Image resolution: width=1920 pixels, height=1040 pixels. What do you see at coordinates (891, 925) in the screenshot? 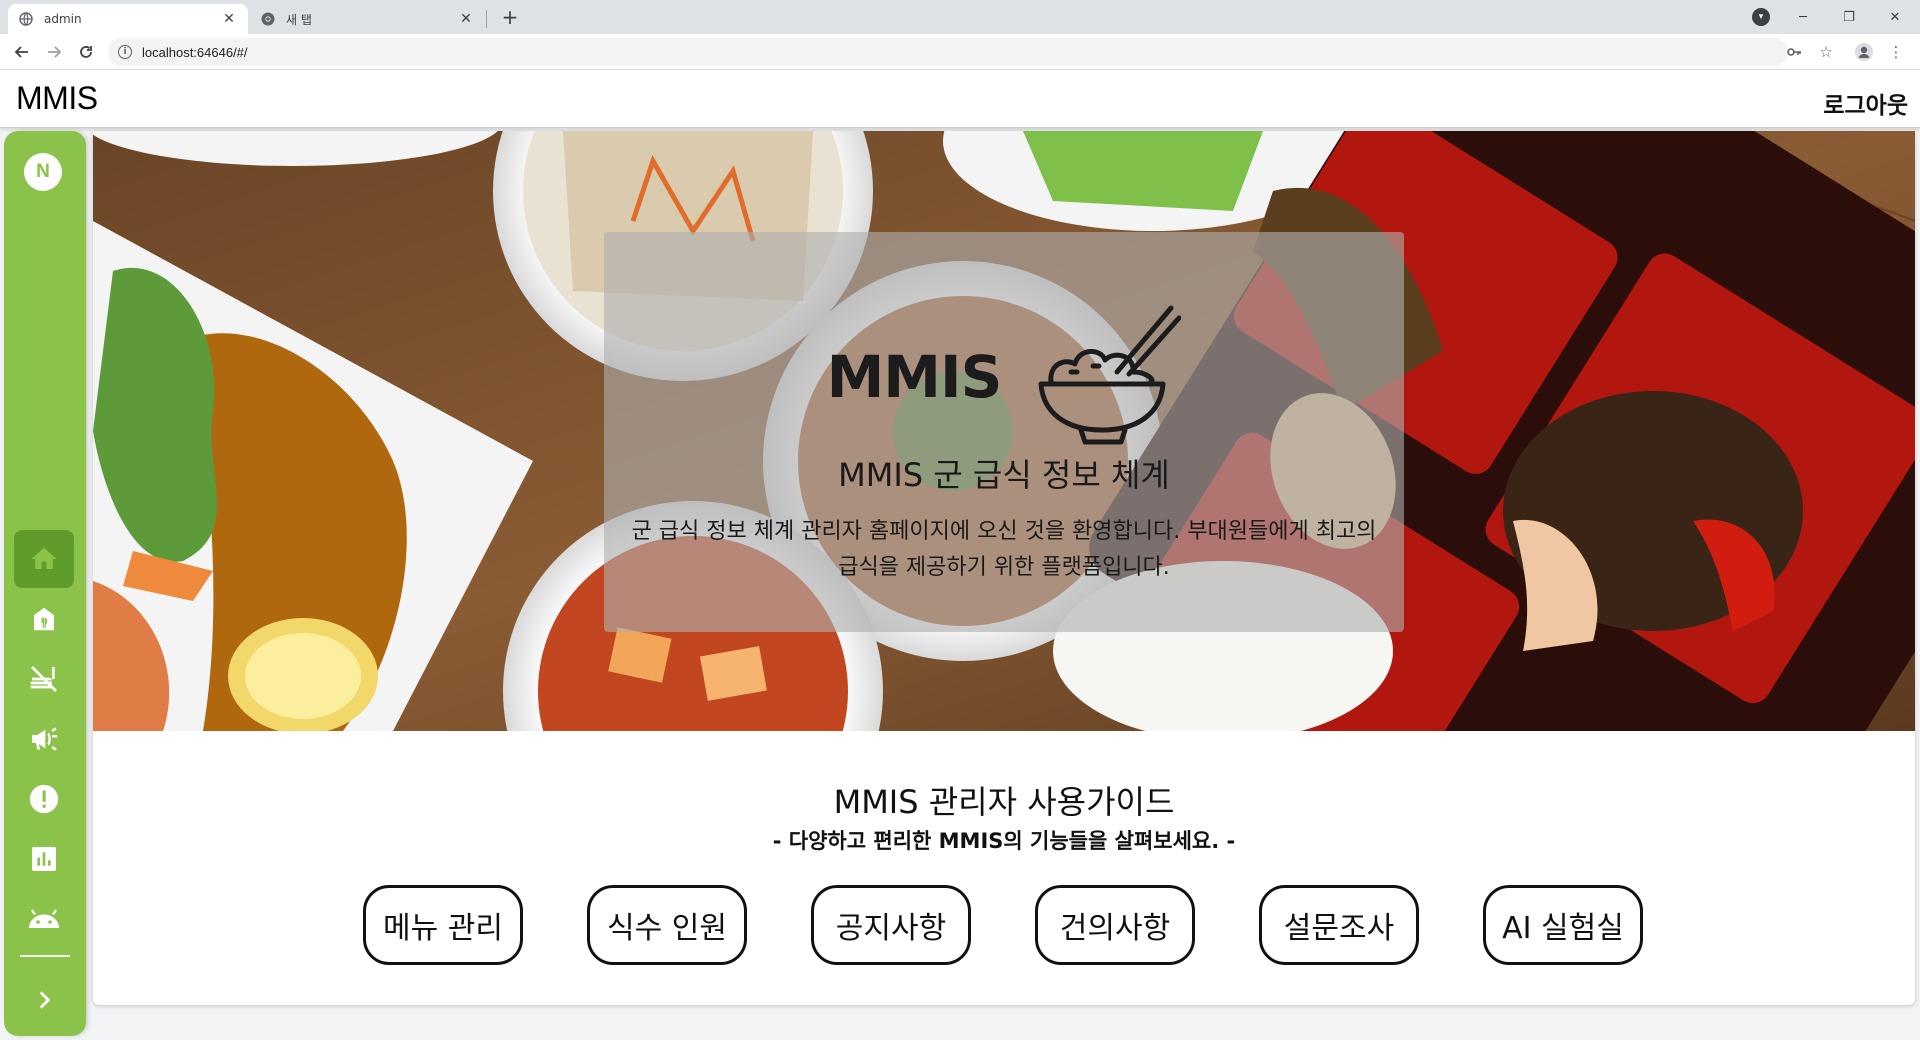
I see `guide-button-notice: 공지사항` at bounding box center [891, 925].